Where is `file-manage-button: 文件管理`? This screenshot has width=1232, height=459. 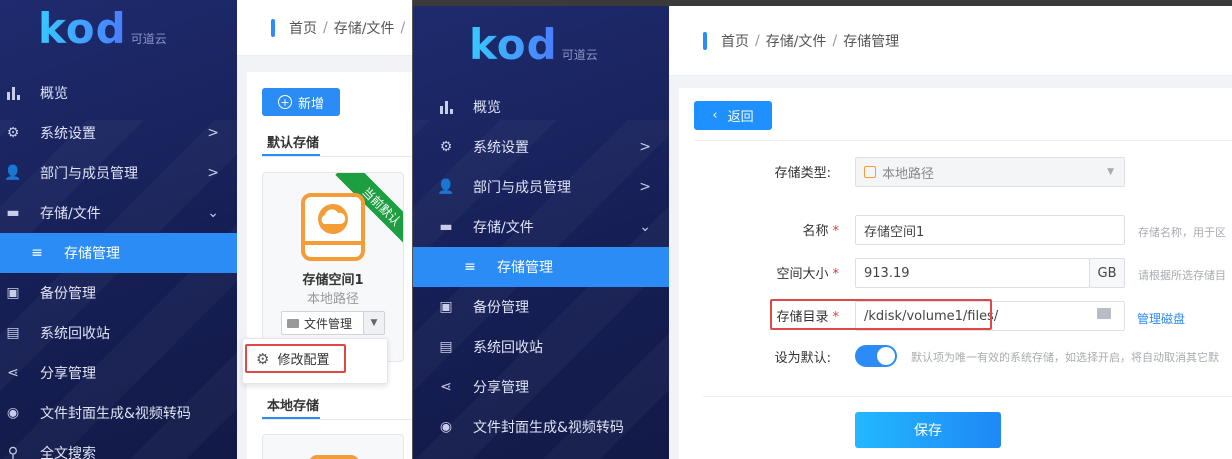 file-manage-button: 文件管理 is located at coordinates (323, 323).